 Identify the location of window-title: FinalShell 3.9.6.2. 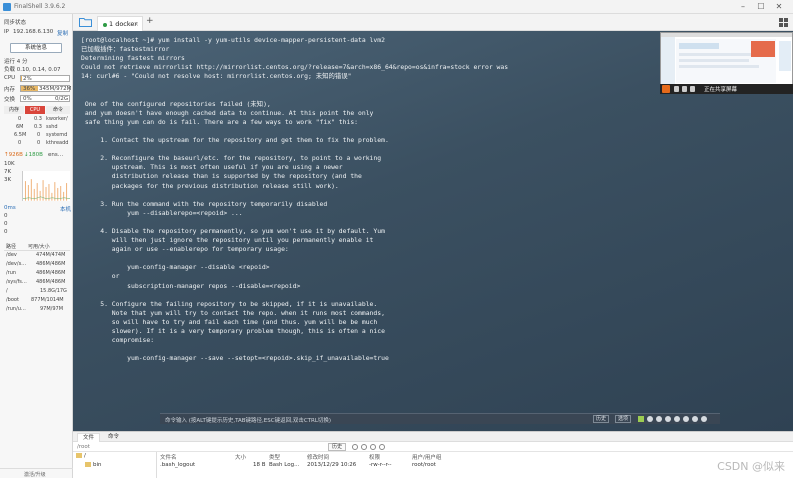
(40, 6).